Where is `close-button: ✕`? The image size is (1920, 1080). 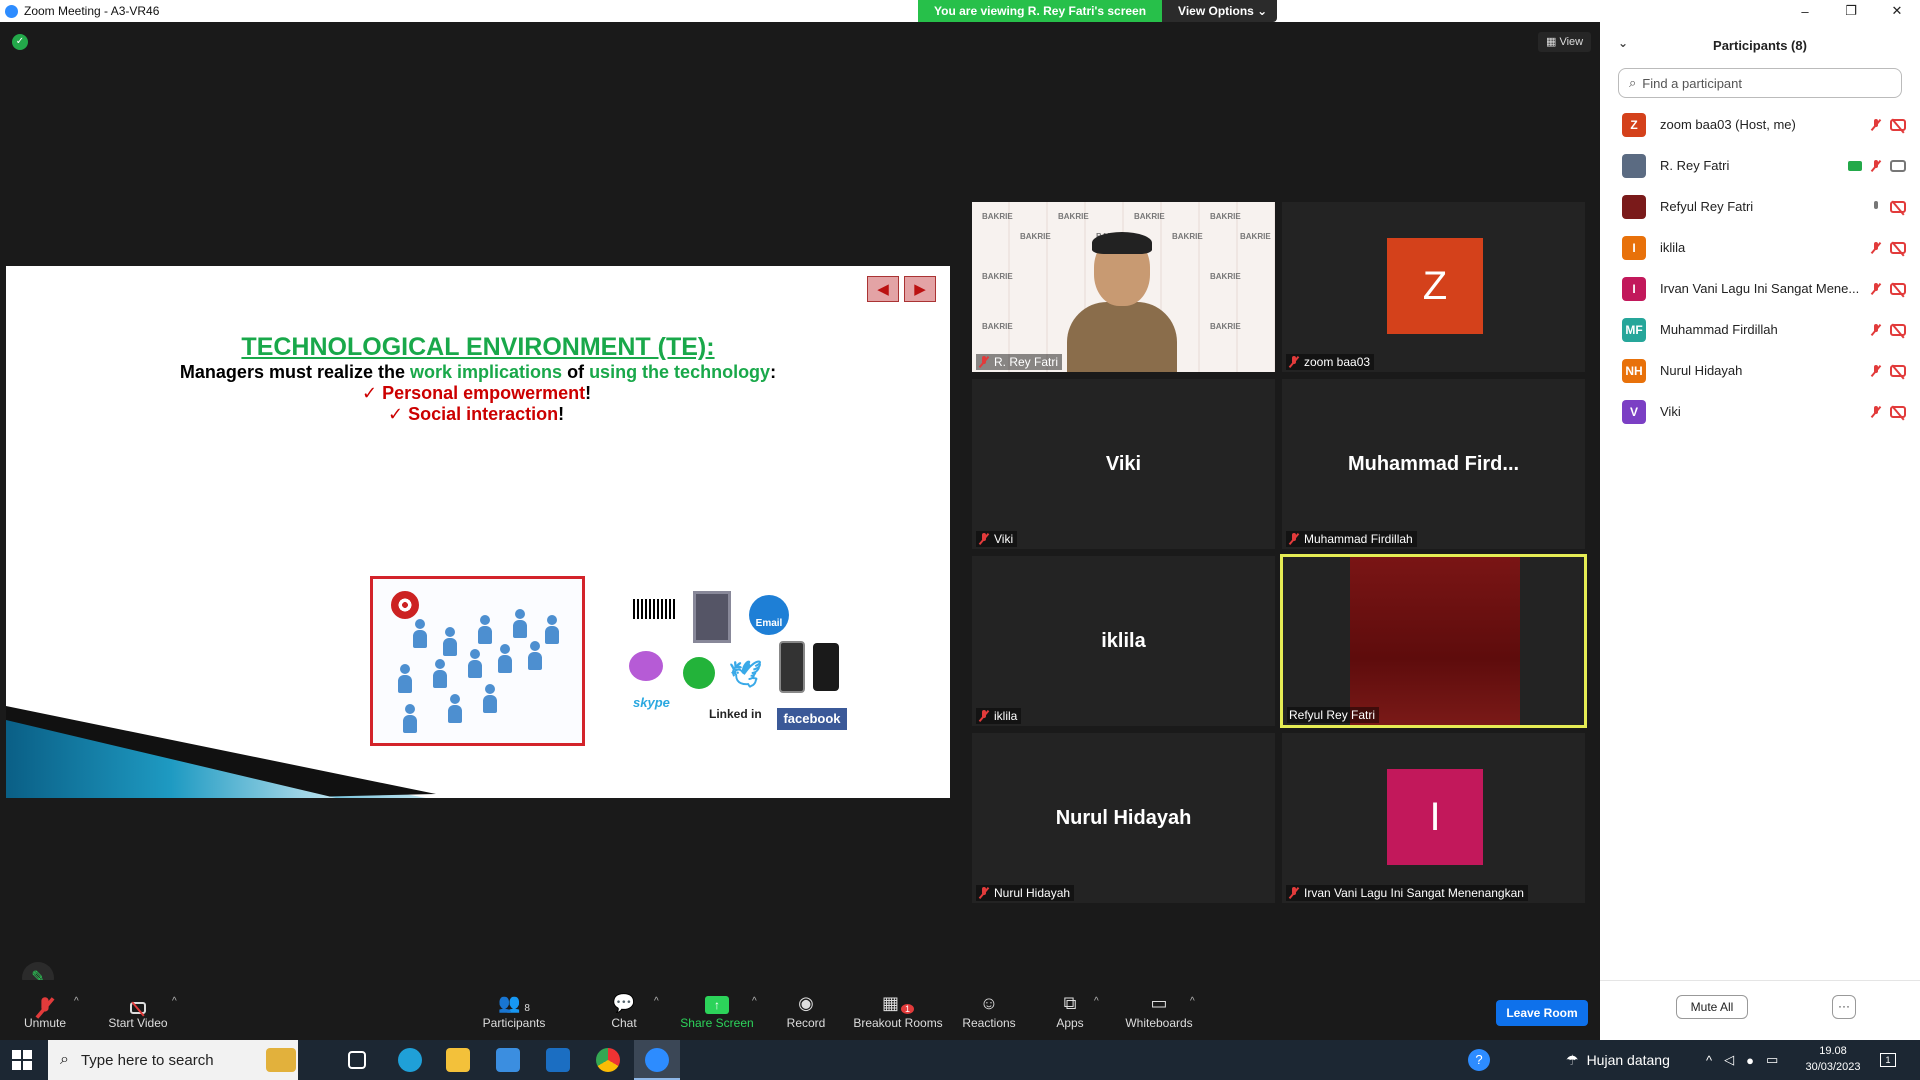 close-button: ✕ is located at coordinates (1897, 11).